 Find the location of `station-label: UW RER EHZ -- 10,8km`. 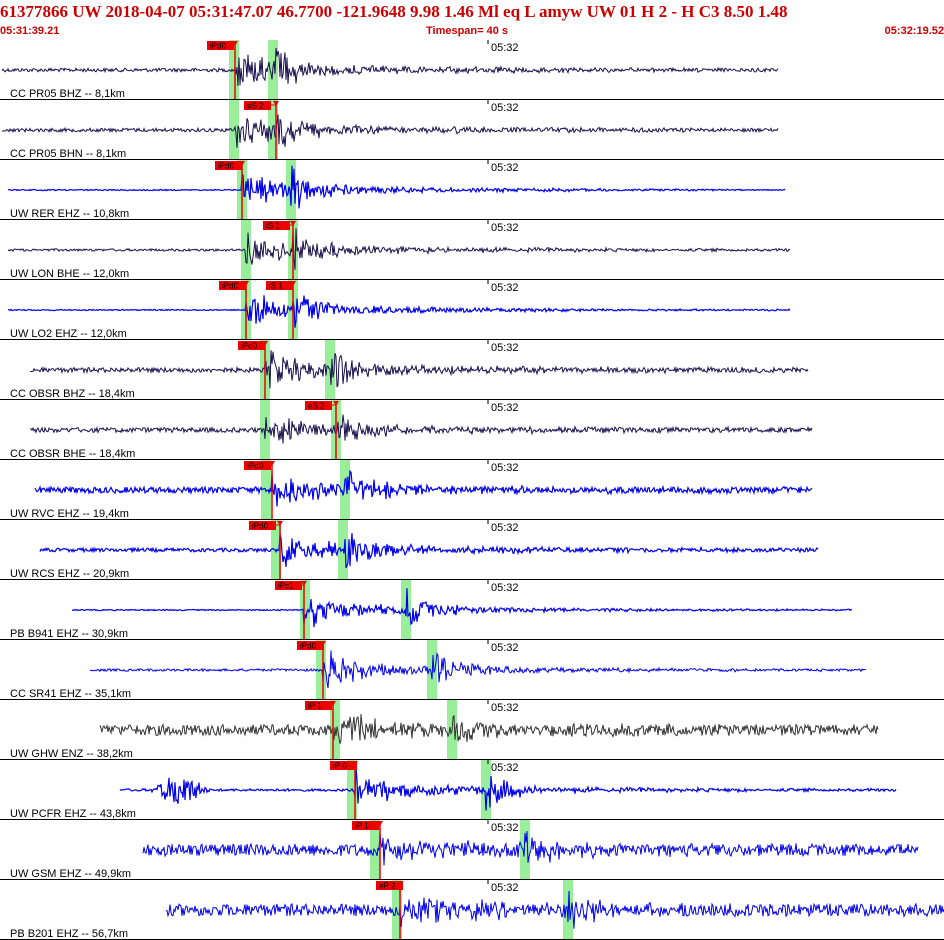

station-label: UW RER EHZ -- 10,8km is located at coordinates (69, 214).